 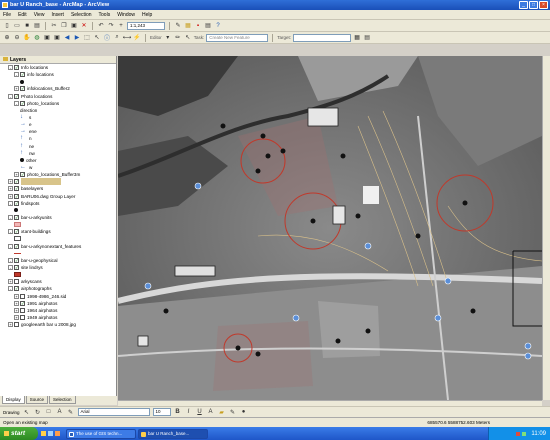 I want to click on python-icon: ▤, so click(x=208, y=26).